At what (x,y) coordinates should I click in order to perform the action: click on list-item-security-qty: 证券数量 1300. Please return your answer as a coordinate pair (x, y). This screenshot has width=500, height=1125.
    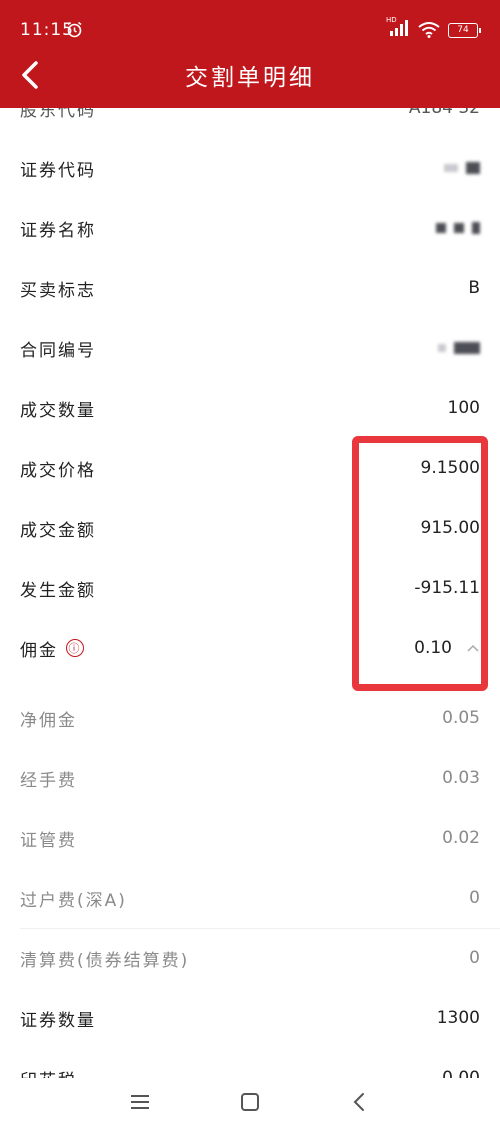
    Looking at the image, I should click on (250, 1018).